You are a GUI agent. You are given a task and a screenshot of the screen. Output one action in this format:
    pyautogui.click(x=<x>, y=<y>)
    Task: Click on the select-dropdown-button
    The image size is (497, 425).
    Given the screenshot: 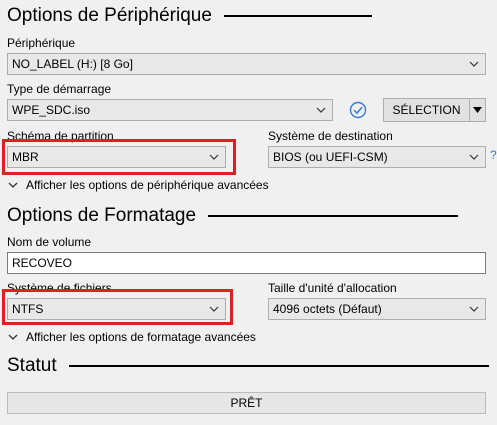 What is the action you would take?
    pyautogui.click(x=477, y=110)
    